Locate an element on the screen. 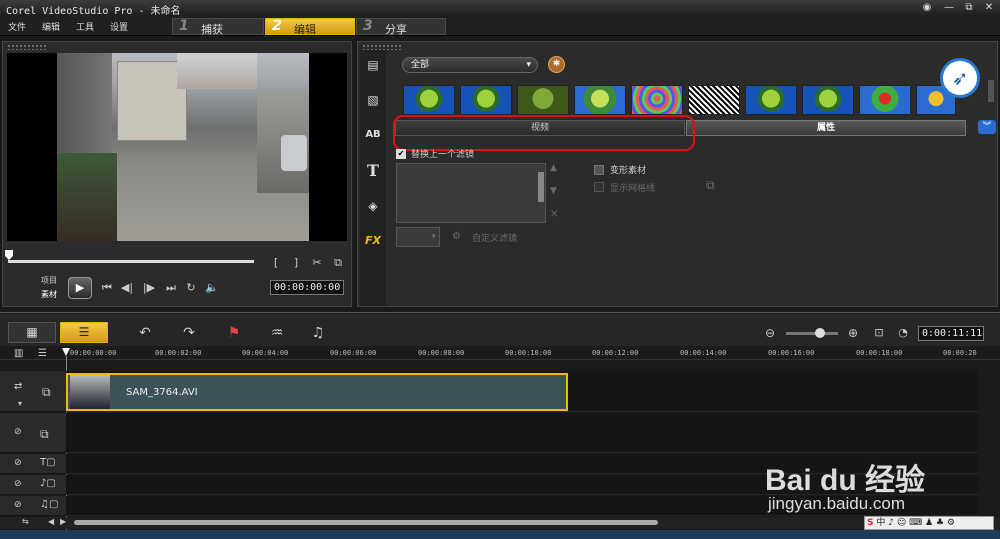 The image size is (1000, 539). custom-filter-icon: ⚙ is located at coordinates (456, 236).